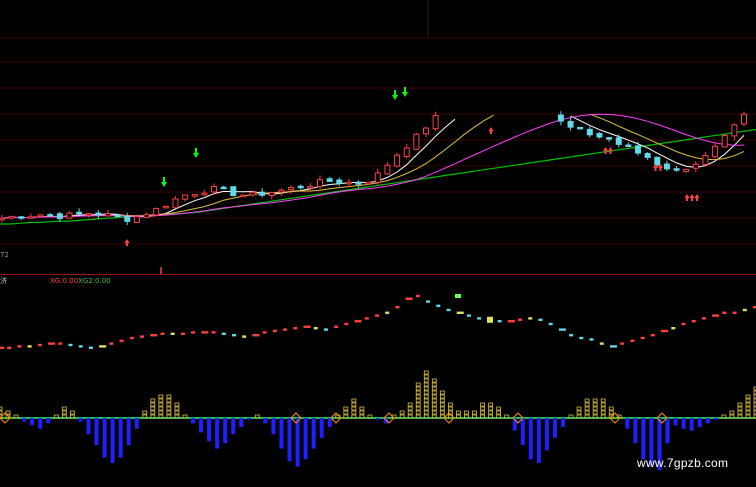 The height and width of the screenshot is (487, 756). What do you see at coordinates (196, 153) in the screenshot?
I see `buy-arrow-icon` at bounding box center [196, 153].